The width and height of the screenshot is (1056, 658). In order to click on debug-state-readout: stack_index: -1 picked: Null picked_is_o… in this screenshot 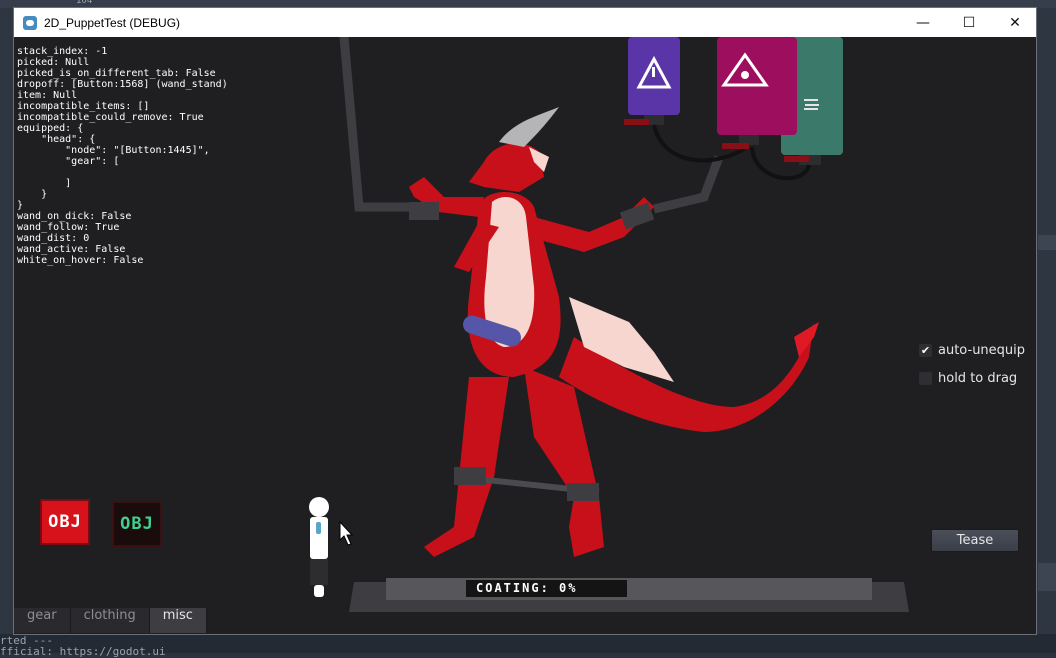, I will do `click(122, 156)`.